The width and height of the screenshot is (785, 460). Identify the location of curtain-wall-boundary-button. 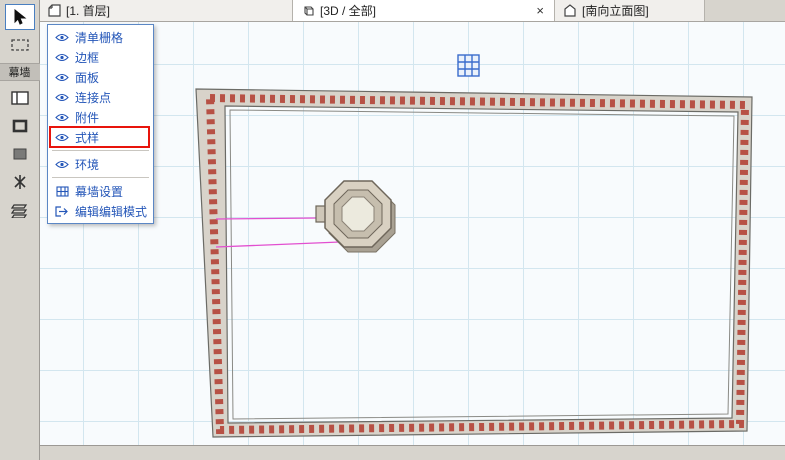
(20, 98).